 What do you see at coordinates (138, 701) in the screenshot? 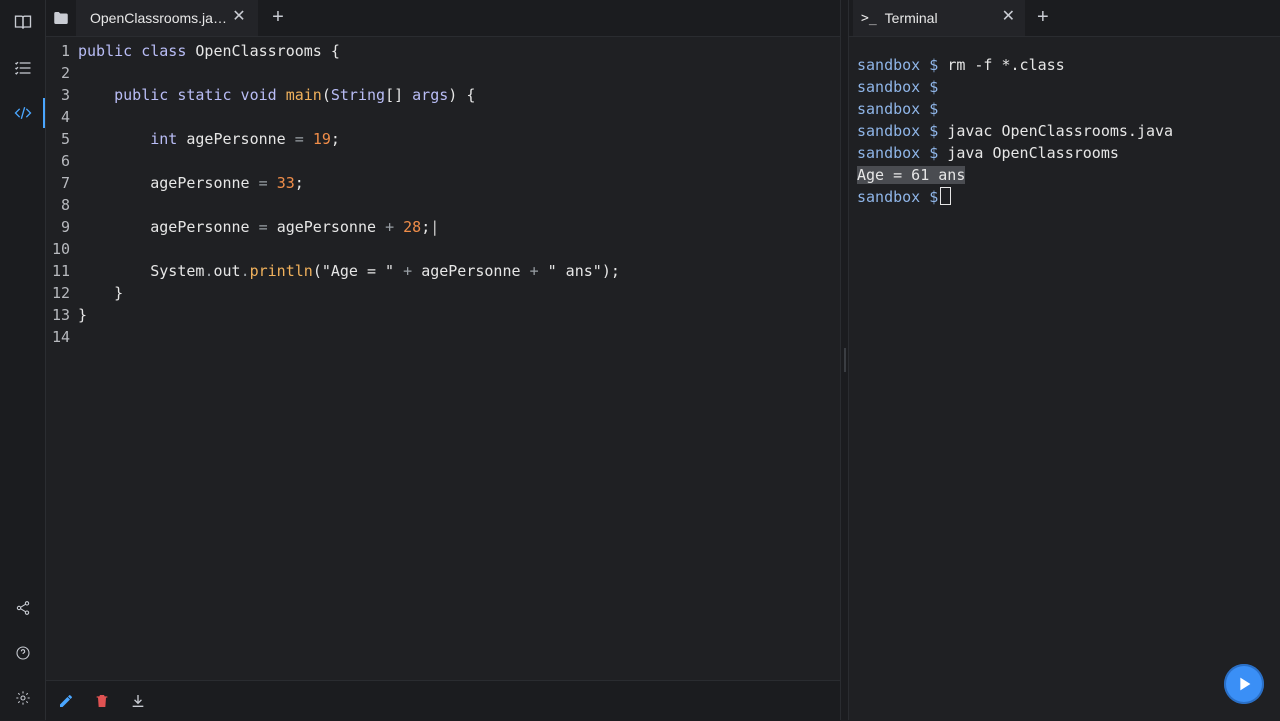
I see `download-icon` at bounding box center [138, 701].